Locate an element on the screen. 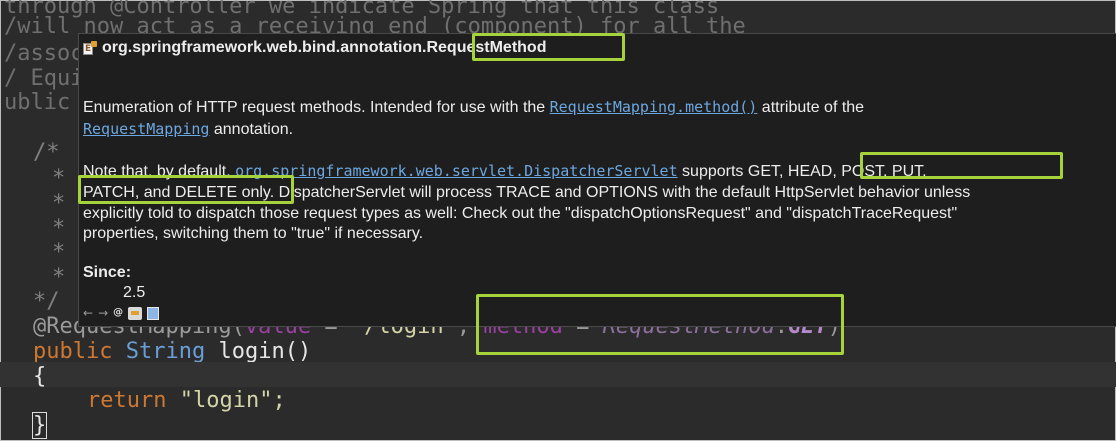 This screenshot has height=441, width=1116. comment-stub: */ is located at coordinates (46, 301).